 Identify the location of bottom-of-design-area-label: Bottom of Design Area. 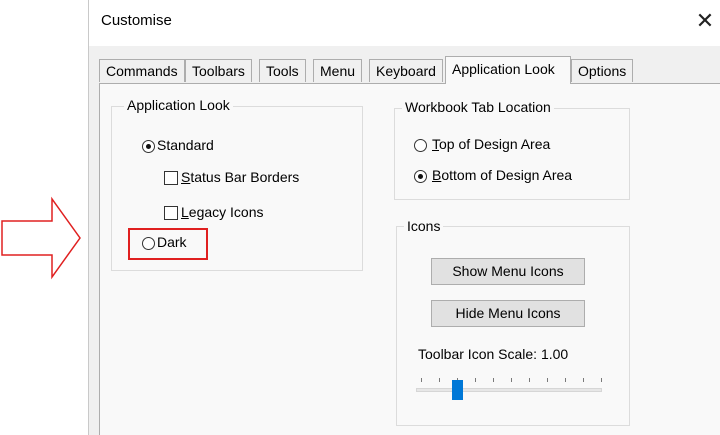
(502, 175).